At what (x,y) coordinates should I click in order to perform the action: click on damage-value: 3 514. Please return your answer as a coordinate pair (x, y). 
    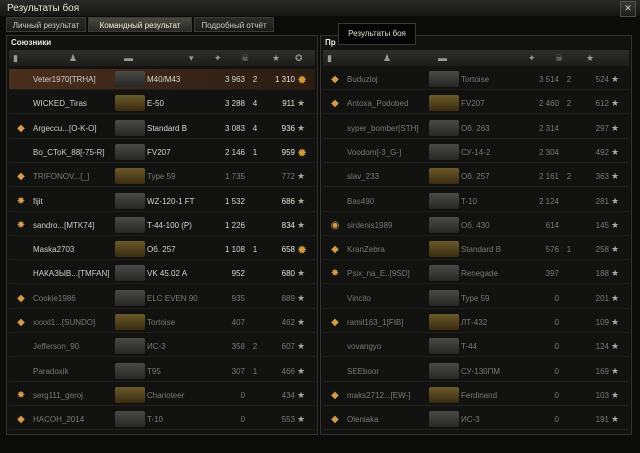
    Looking at the image, I should click on (548, 79).